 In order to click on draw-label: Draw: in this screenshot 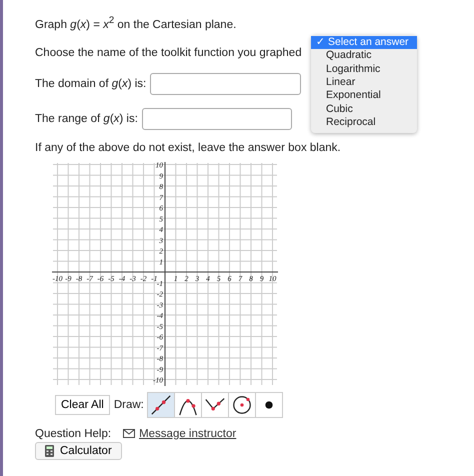, I will do `click(129, 404)`.